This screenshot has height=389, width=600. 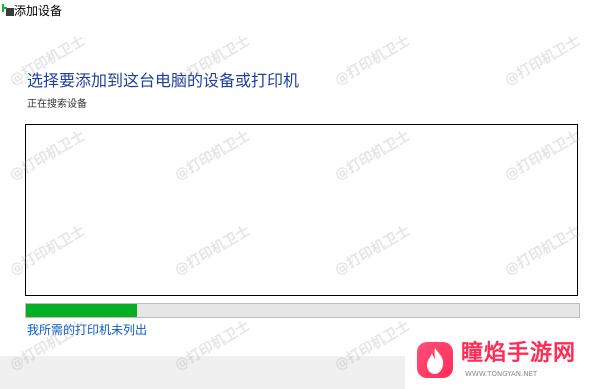 I want to click on flame-logo-icon, so click(x=435, y=360).